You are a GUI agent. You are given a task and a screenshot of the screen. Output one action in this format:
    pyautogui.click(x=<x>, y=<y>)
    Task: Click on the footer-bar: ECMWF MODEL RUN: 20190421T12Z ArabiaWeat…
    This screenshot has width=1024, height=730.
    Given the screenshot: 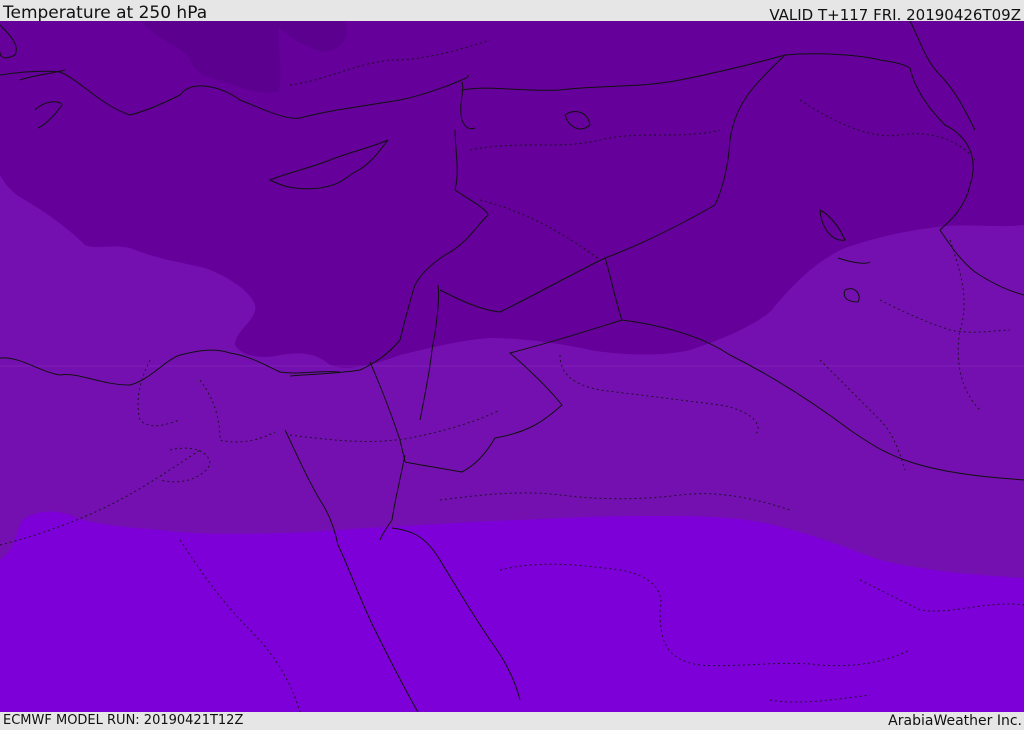 What is the action you would take?
    pyautogui.click(x=512, y=720)
    